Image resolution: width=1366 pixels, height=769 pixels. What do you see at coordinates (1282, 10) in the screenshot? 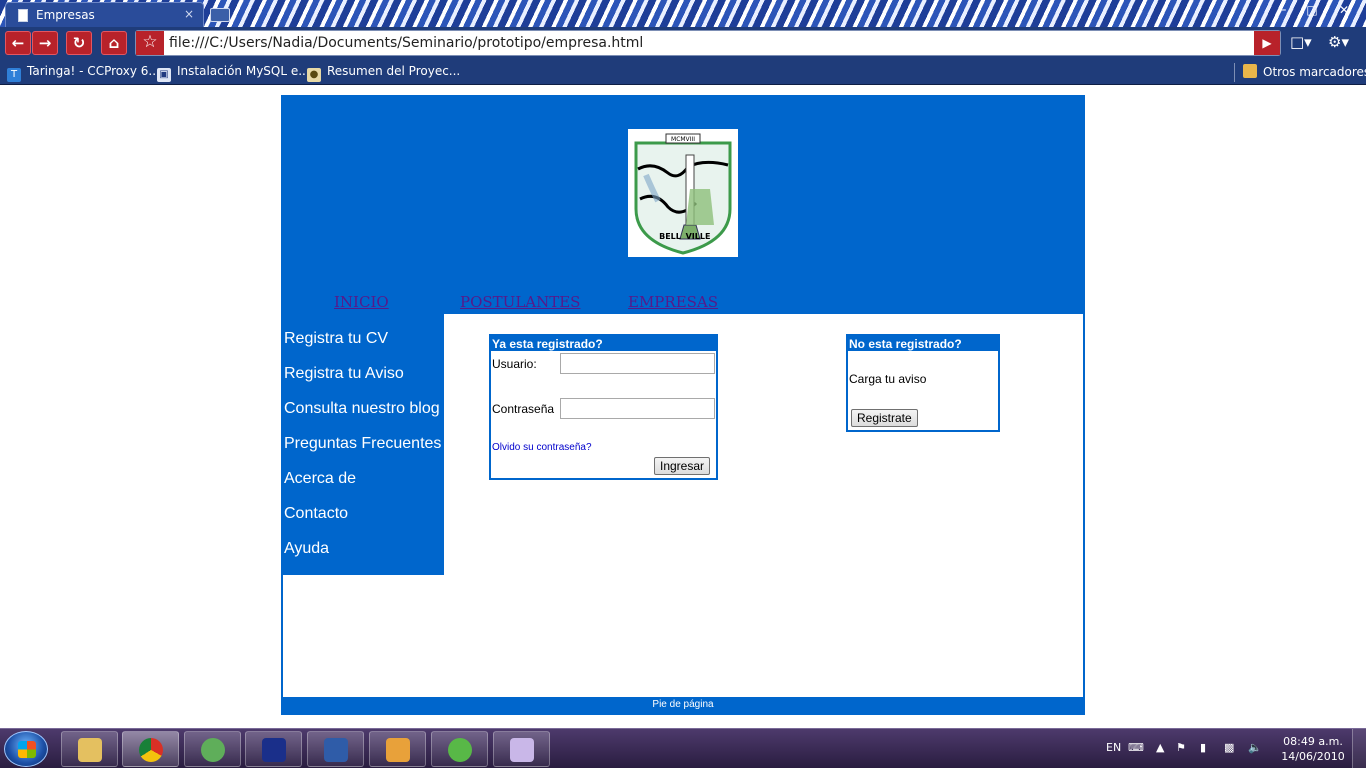
I see `minimize-icon: ─` at bounding box center [1282, 10].